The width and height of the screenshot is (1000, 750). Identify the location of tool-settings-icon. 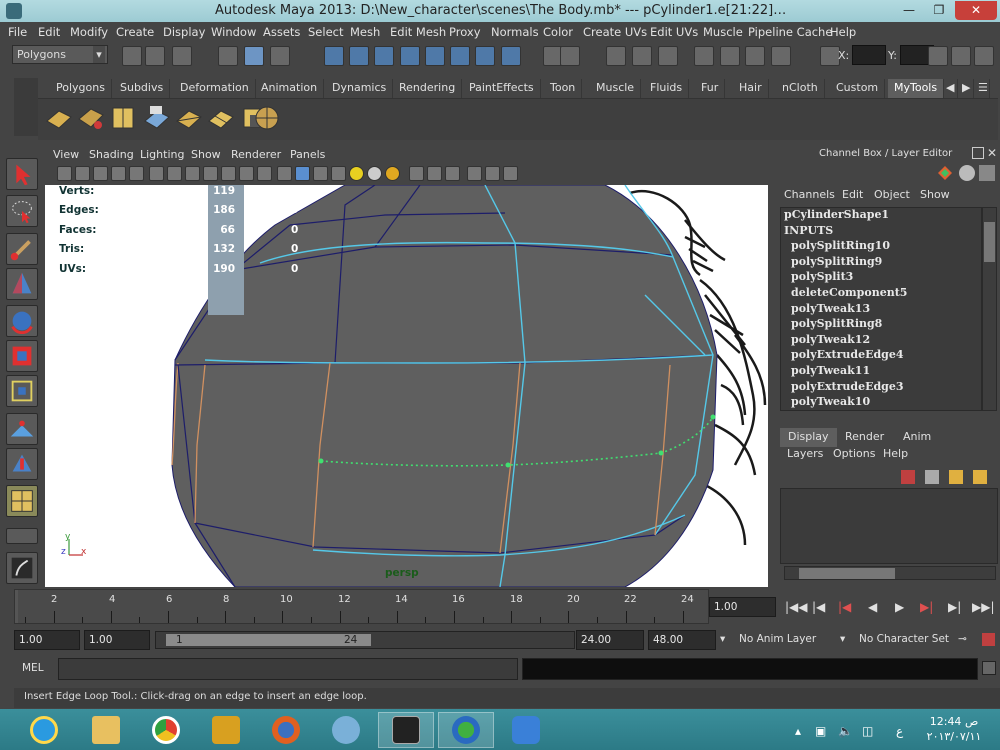
(961, 56).